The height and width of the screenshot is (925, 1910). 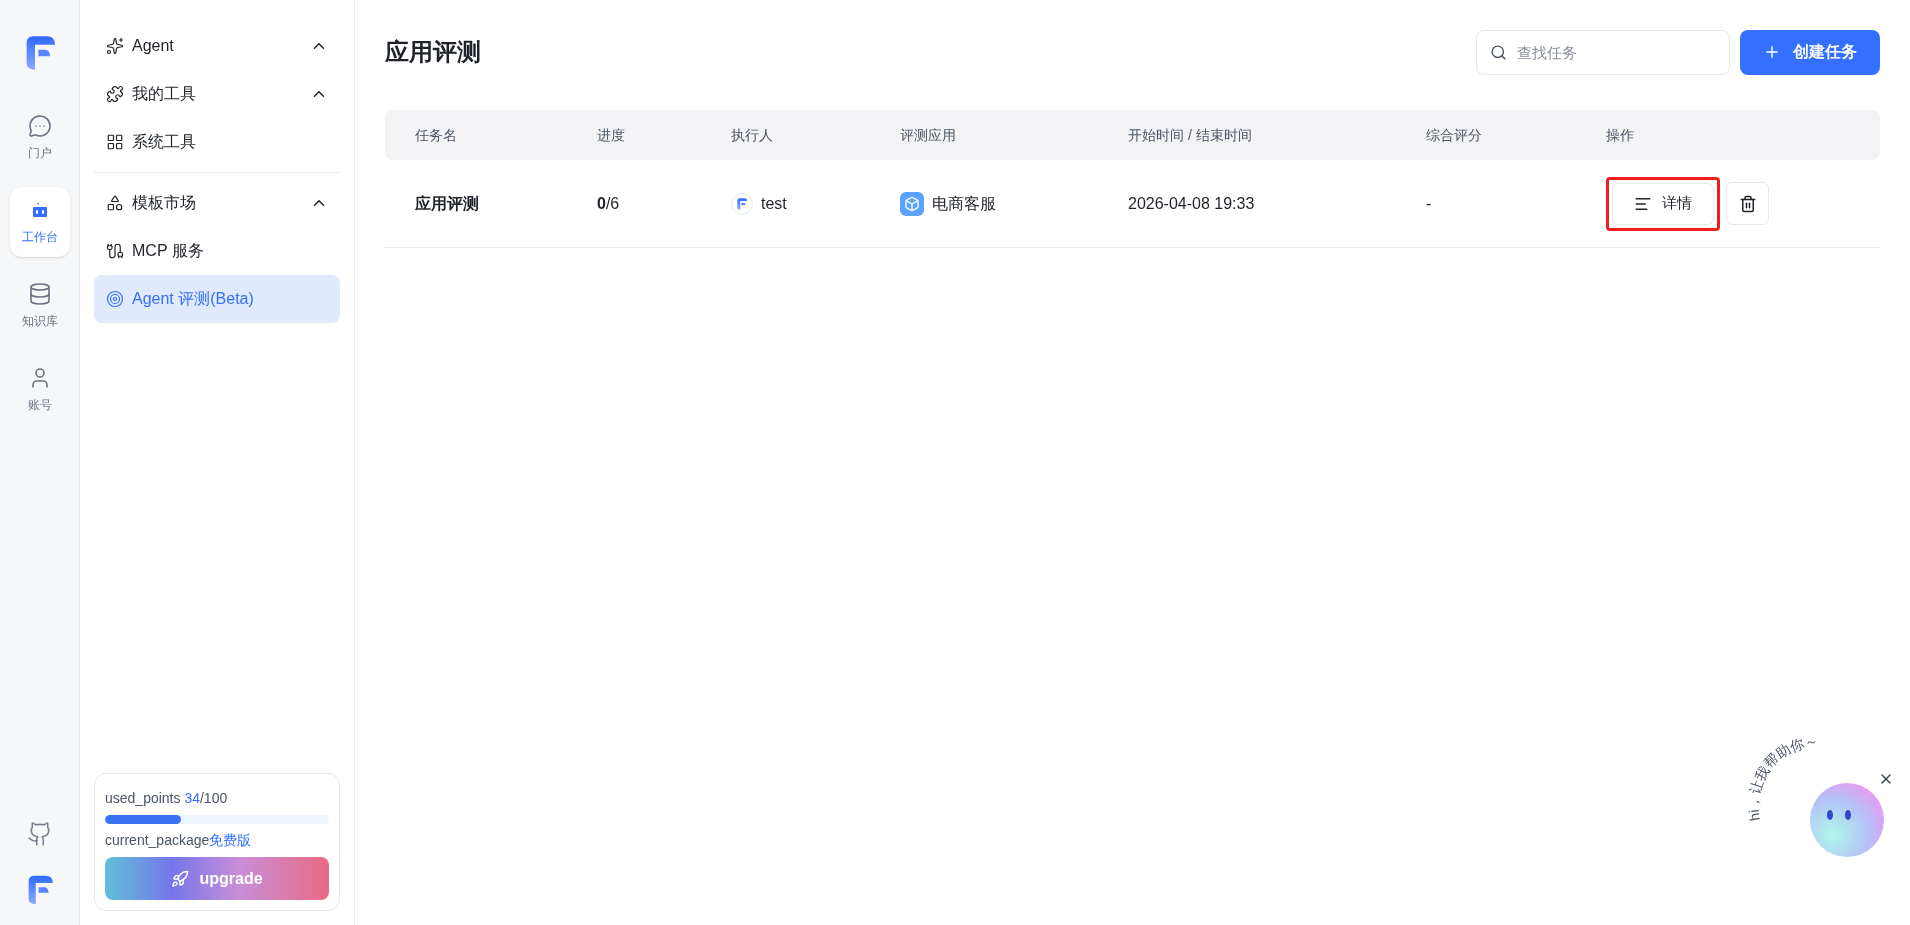 What do you see at coordinates (1191, 203) in the screenshot?
I see `table-cell: 2026-04-08 19:33` at bounding box center [1191, 203].